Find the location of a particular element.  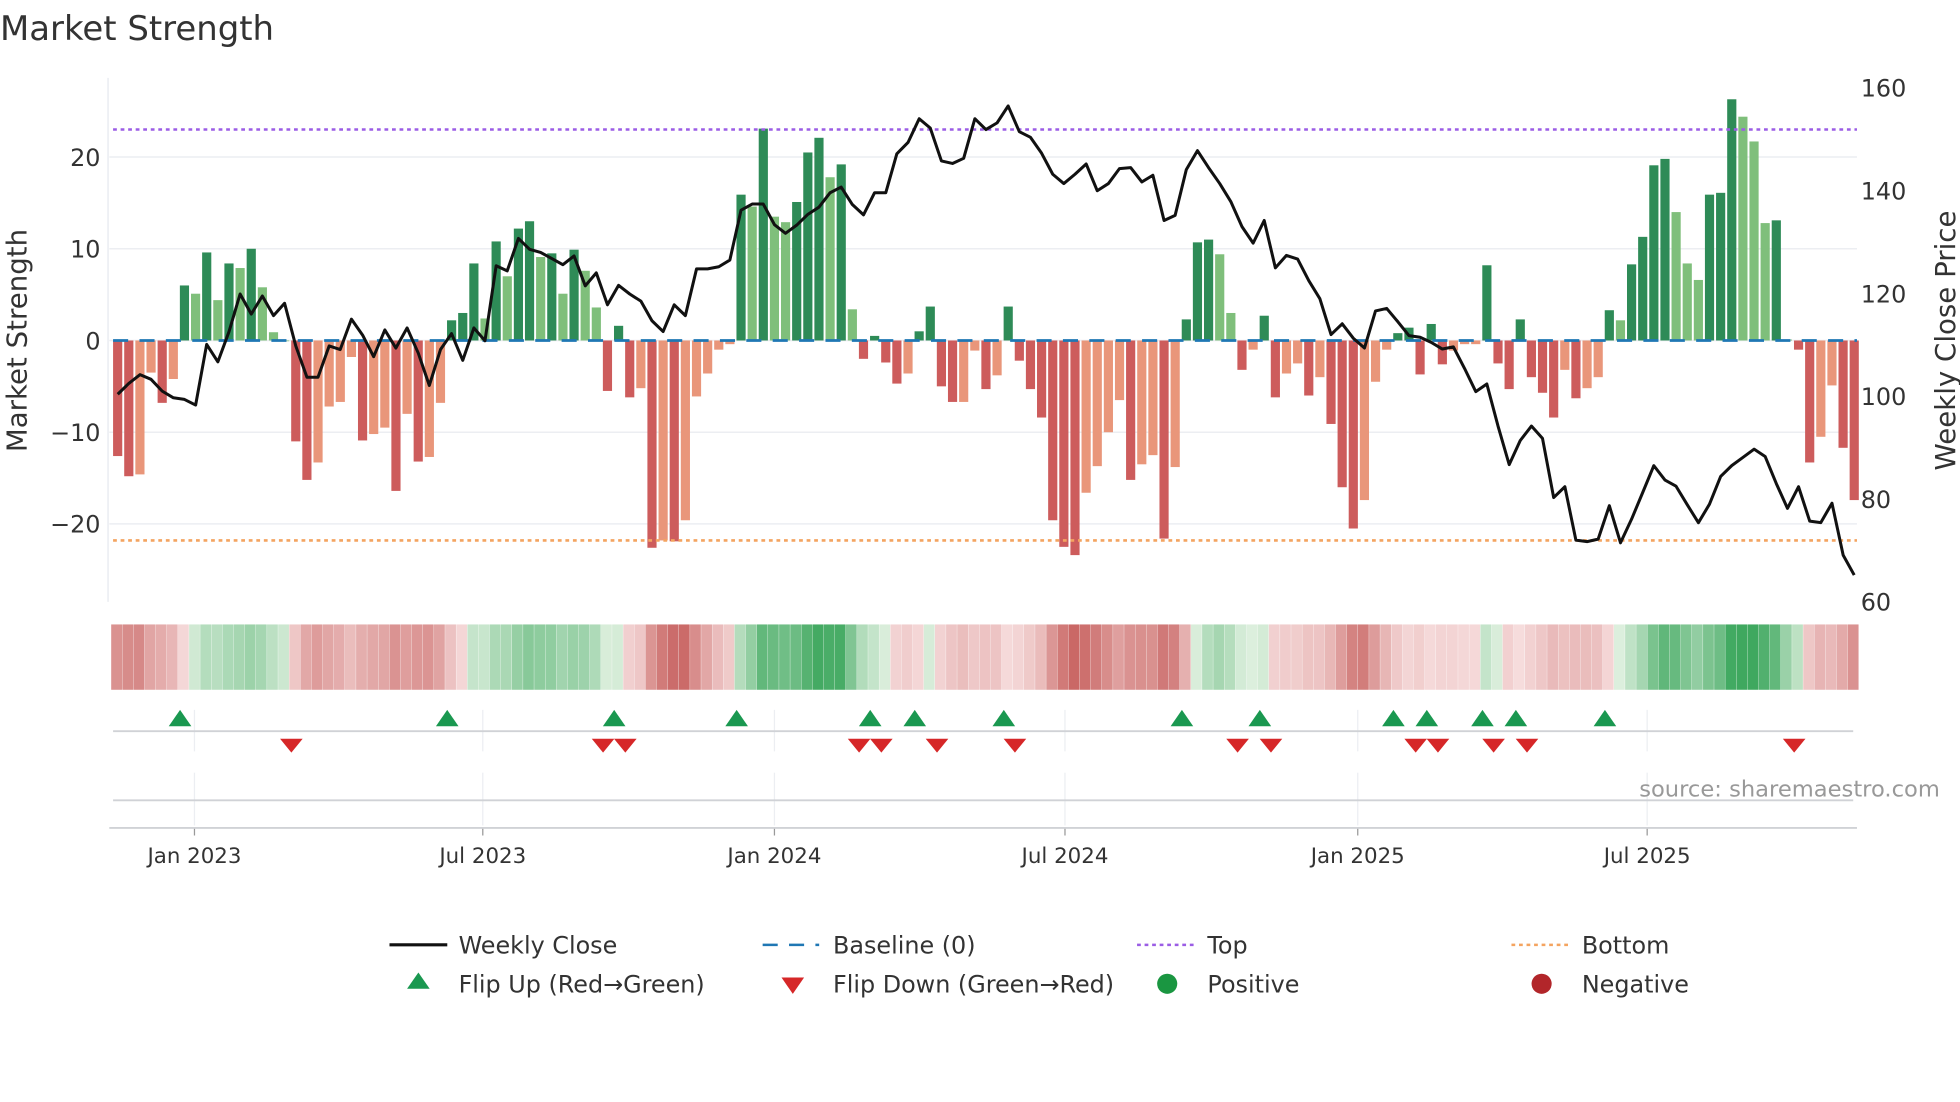

y2-tick-label: 160 is located at coordinates (1884, 89).